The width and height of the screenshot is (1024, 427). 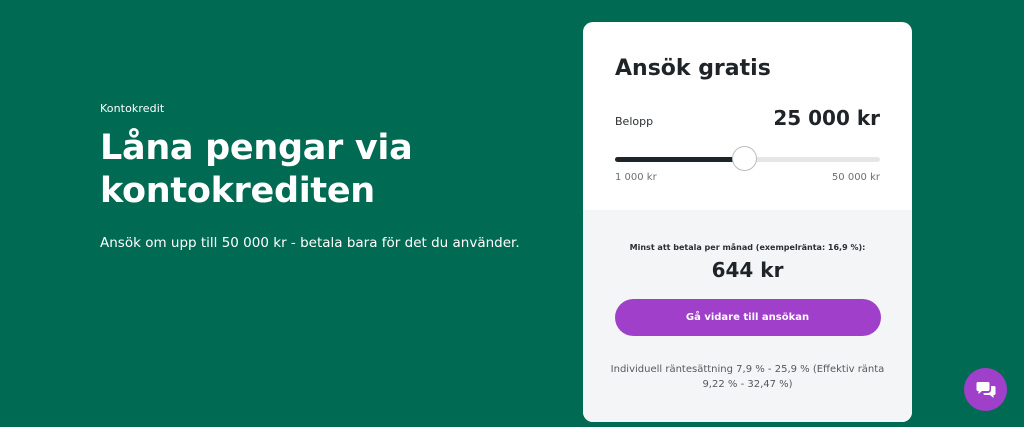 I want to click on eyebrow-label: Kontokredit, so click(x=132, y=108).